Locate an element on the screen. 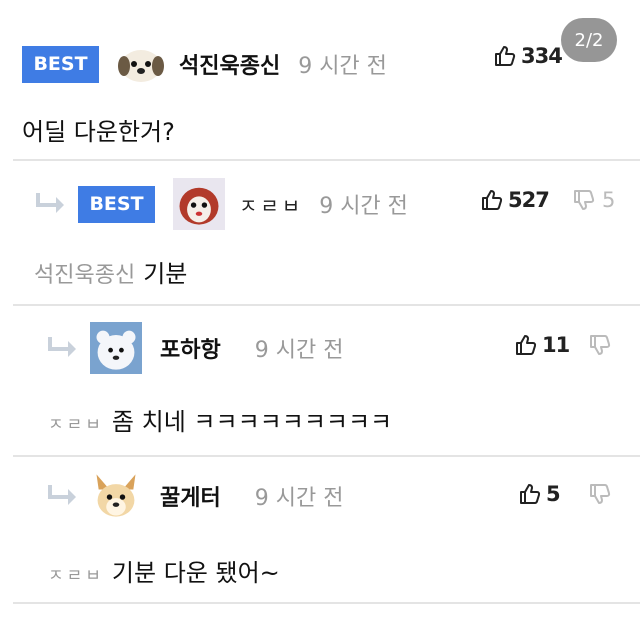  like-control: 527 is located at coordinates (515, 200).